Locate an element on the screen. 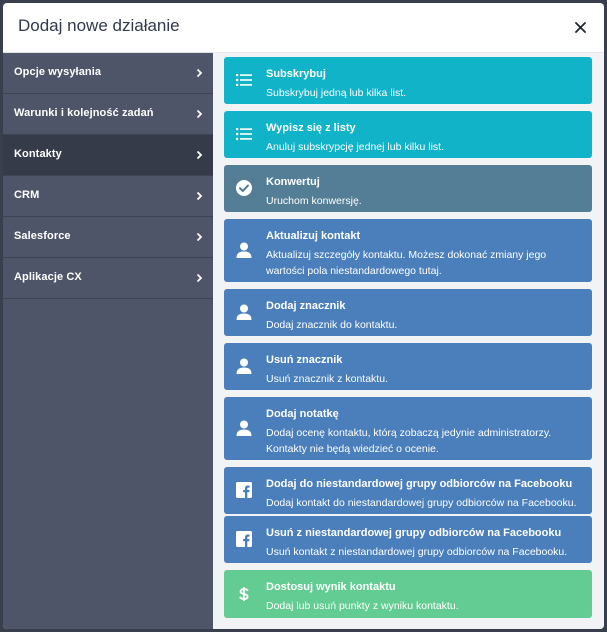  close-icon is located at coordinates (580, 27).